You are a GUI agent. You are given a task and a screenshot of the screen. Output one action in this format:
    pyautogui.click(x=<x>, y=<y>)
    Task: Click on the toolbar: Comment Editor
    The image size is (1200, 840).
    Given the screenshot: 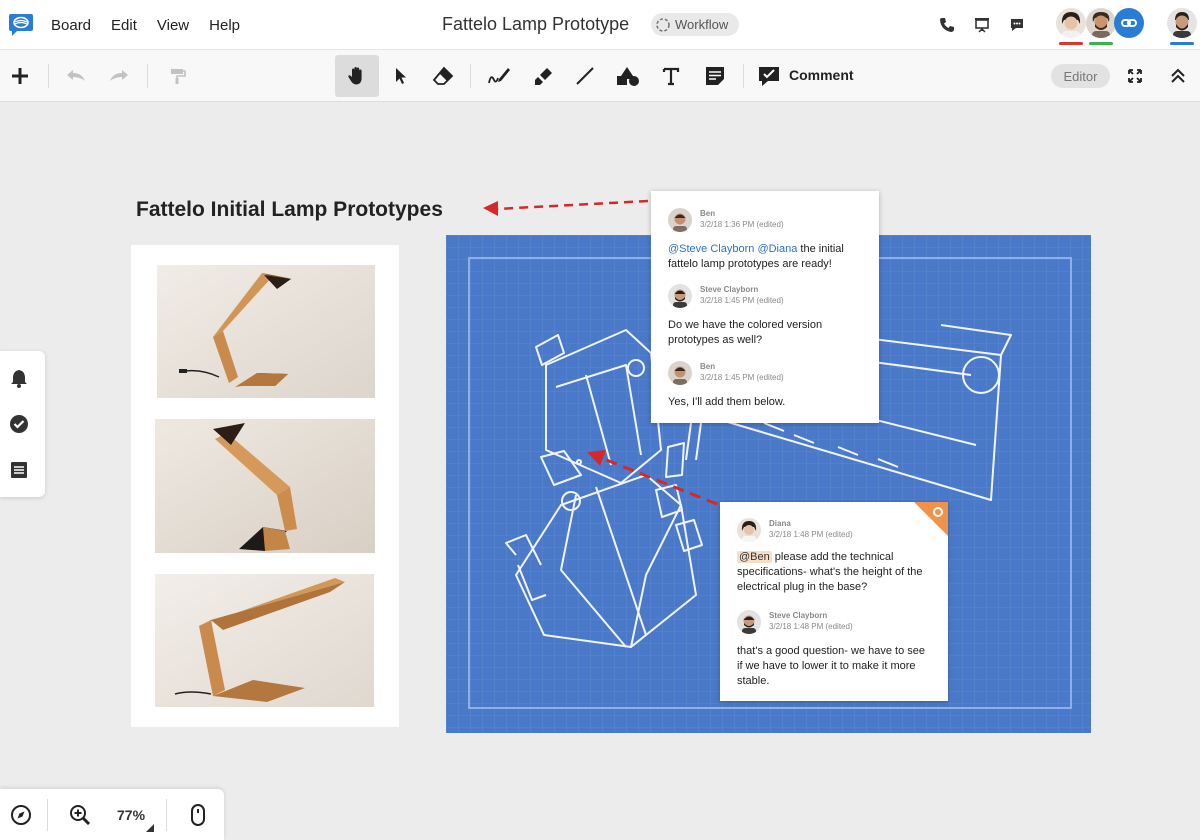 What is the action you would take?
    pyautogui.click(x=600, y=76)
    